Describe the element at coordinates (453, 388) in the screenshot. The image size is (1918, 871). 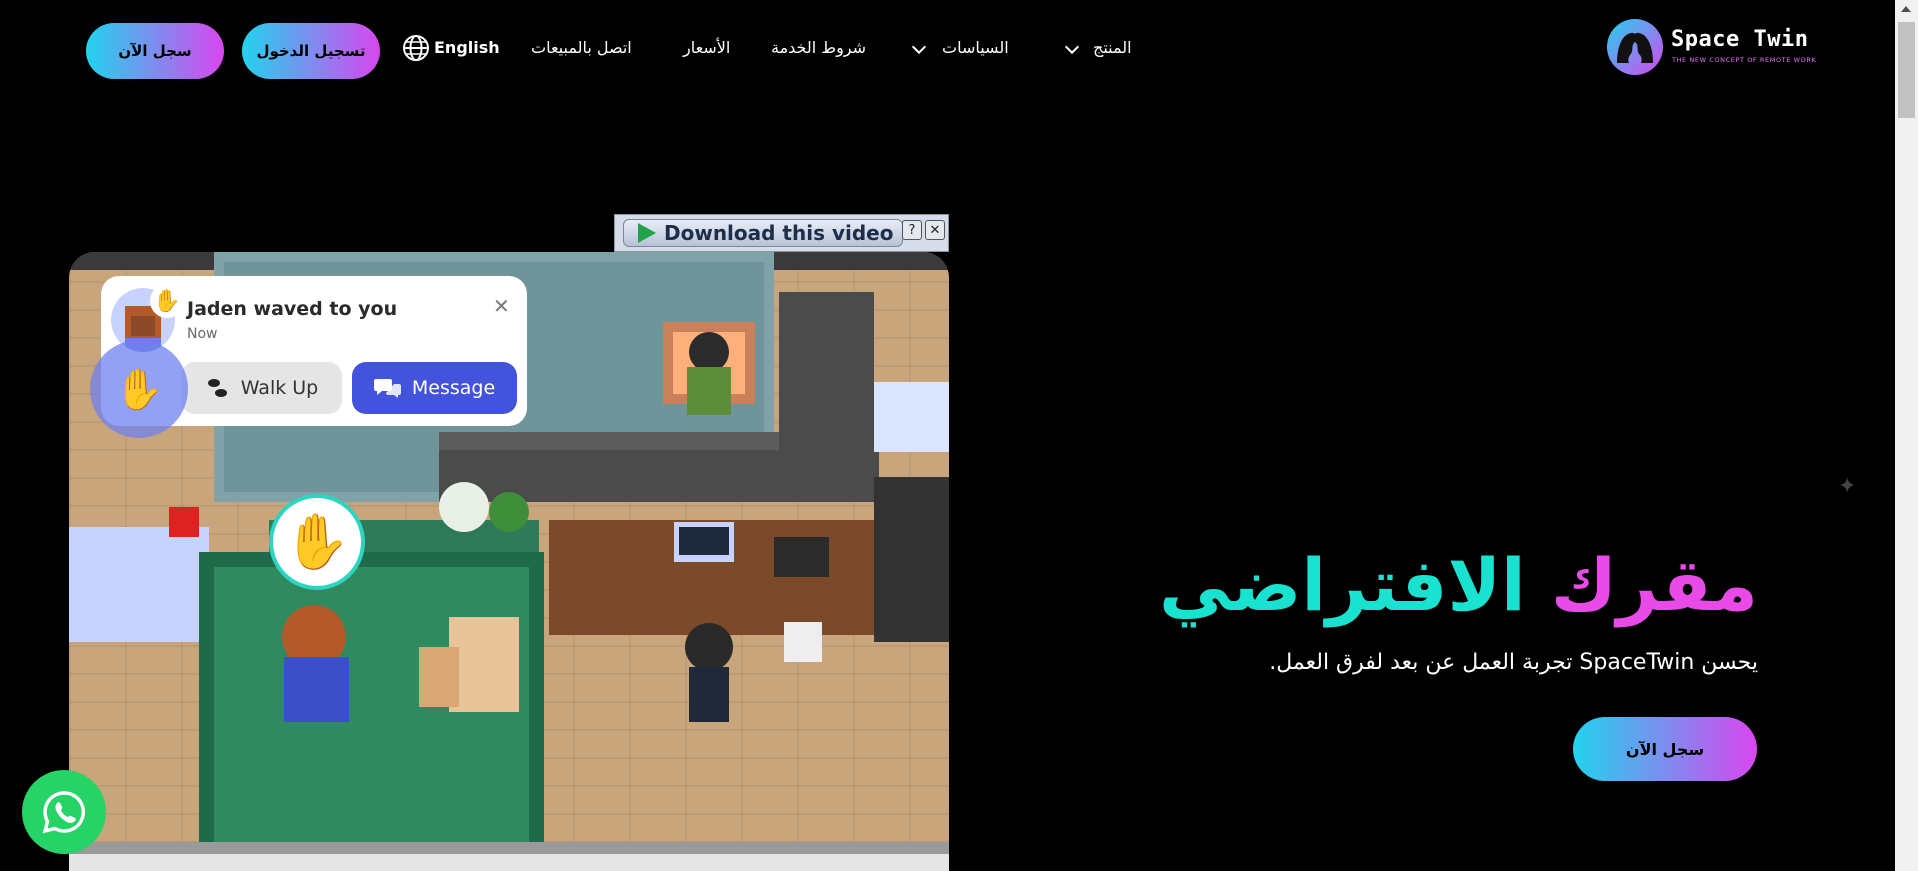
I see `message-label: Message` at that location.